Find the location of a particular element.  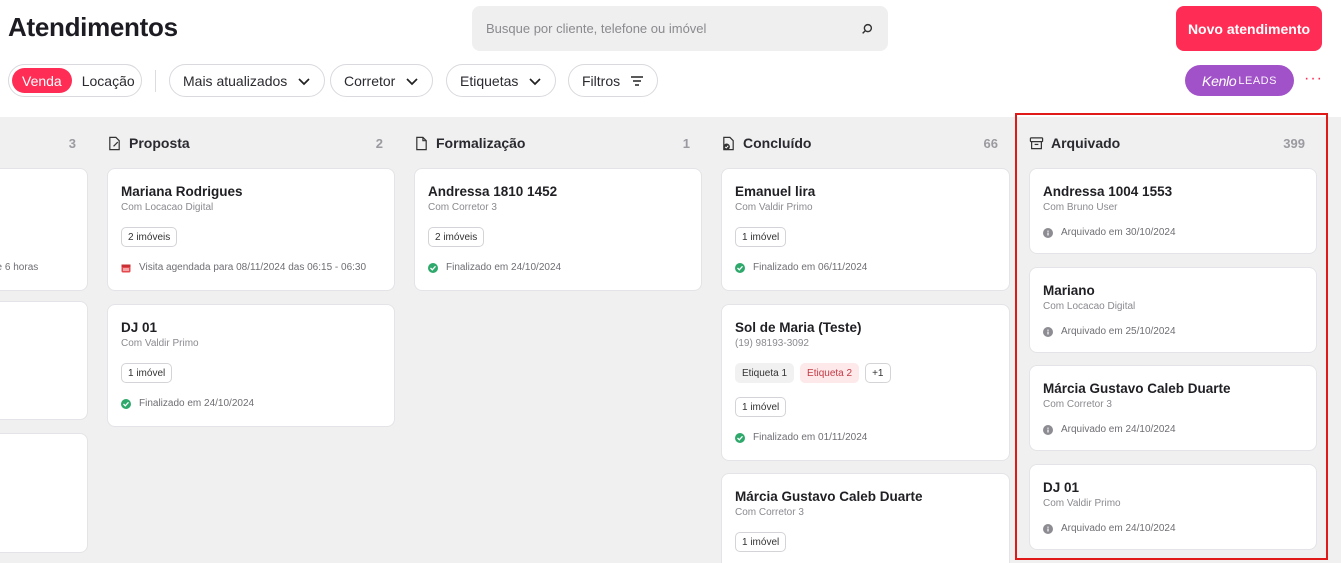

filters-label: Filtros is located at coordinates (601, 80).